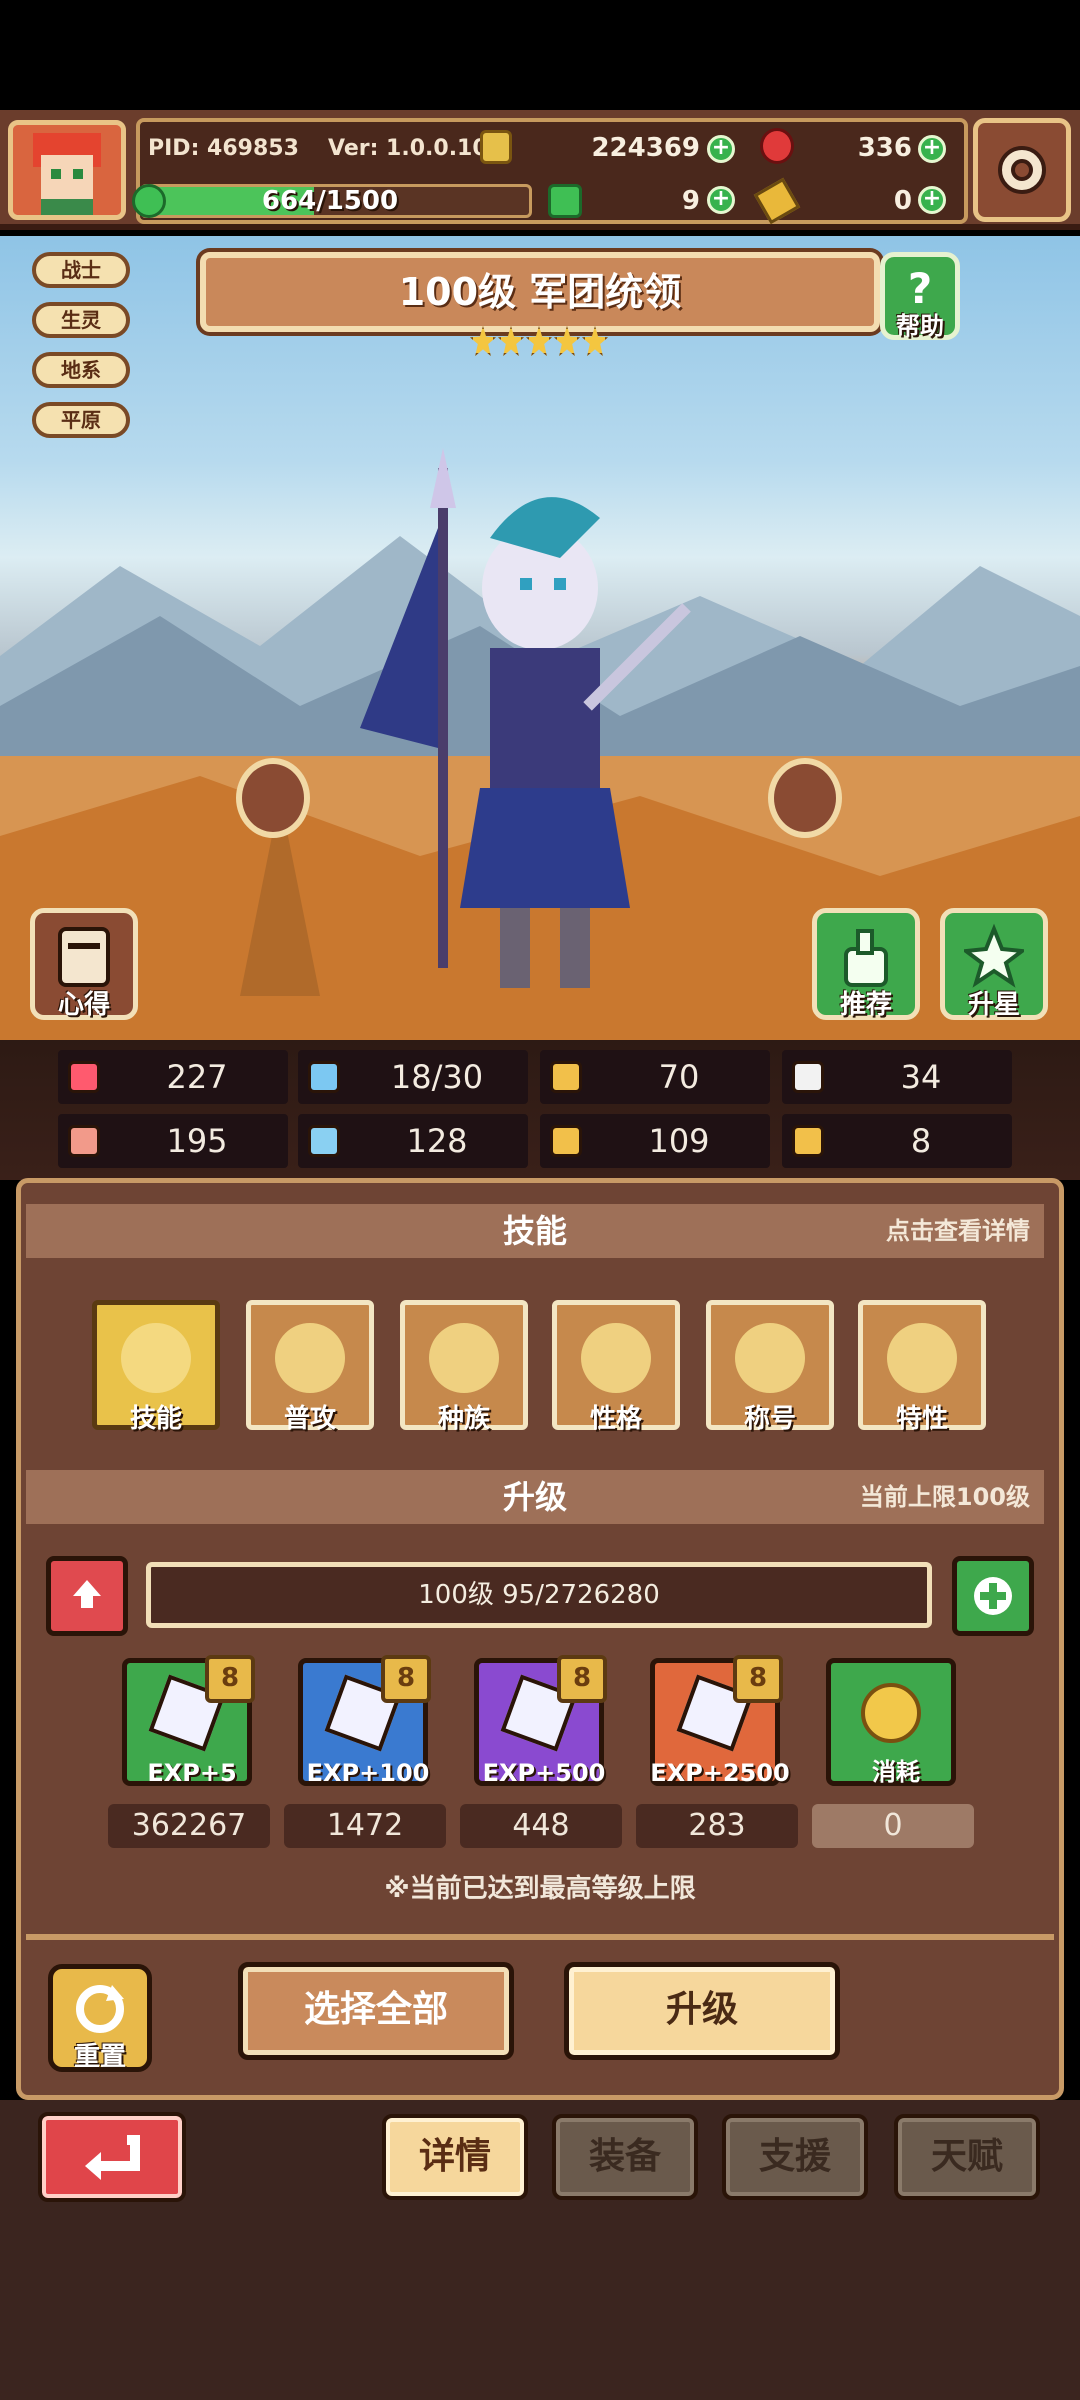  What do you see at coordinates (625, 2157) in the screenshot?
I see `tab-1: 装备` at bounding box center [625, 2157].